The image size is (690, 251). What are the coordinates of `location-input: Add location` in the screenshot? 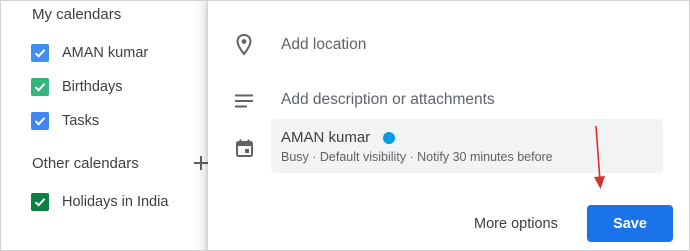 It's located at (323, 45).